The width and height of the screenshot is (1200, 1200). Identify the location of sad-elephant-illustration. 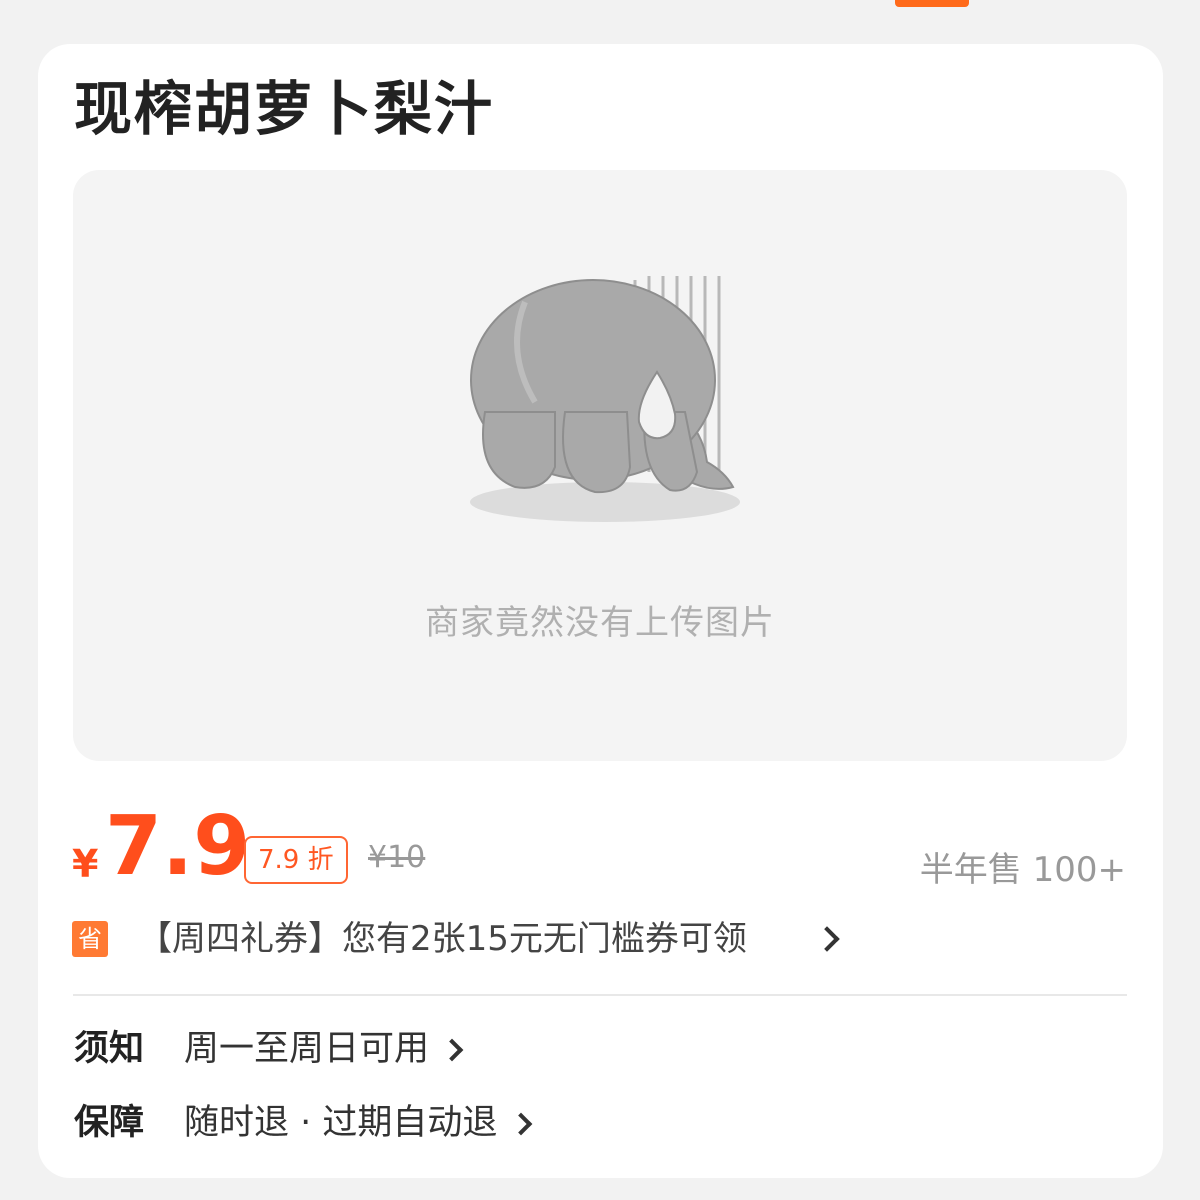
(605, 399).